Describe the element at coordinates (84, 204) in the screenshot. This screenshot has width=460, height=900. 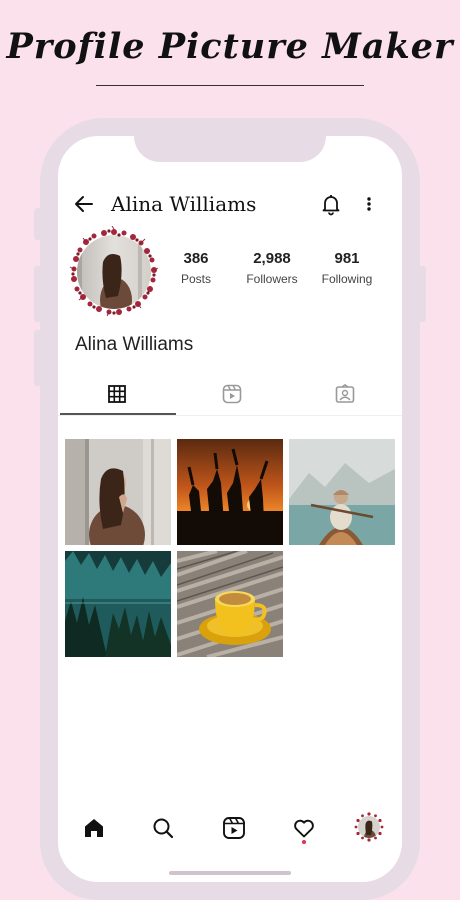
I see `back-arrow-icon` at that location.